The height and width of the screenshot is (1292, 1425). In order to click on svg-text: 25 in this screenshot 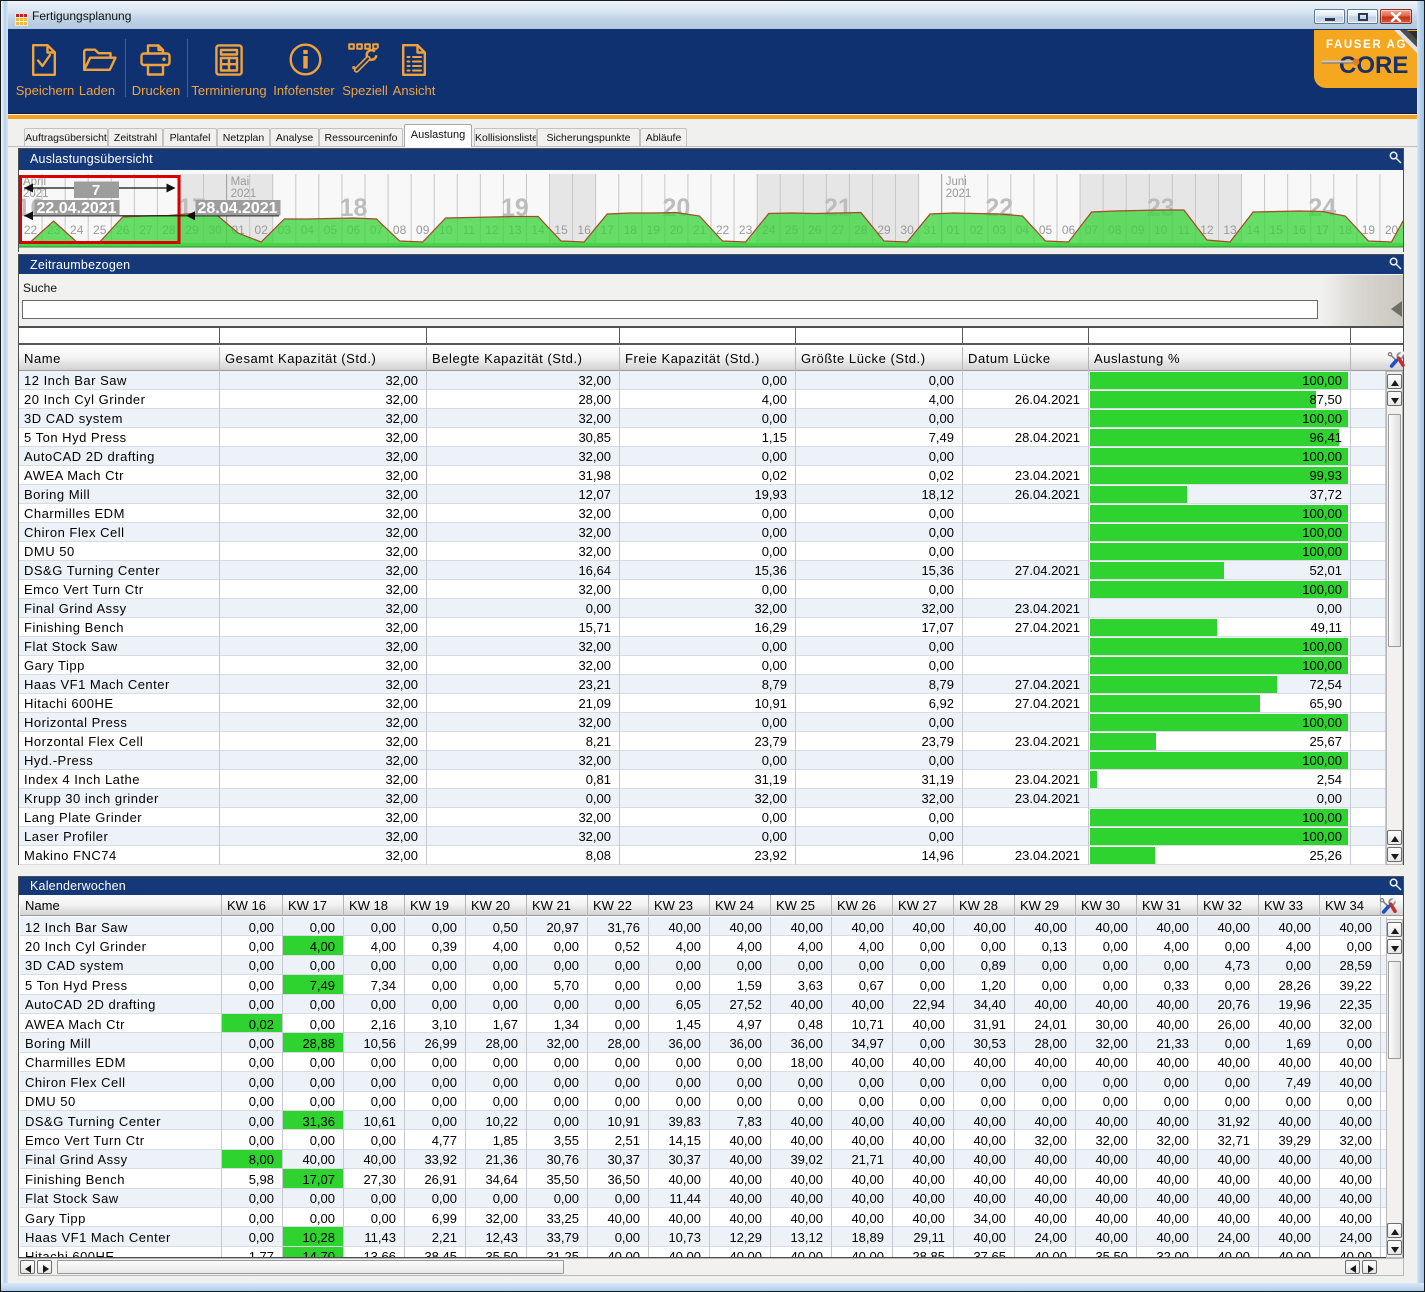, I will do `click(100, 230)`.